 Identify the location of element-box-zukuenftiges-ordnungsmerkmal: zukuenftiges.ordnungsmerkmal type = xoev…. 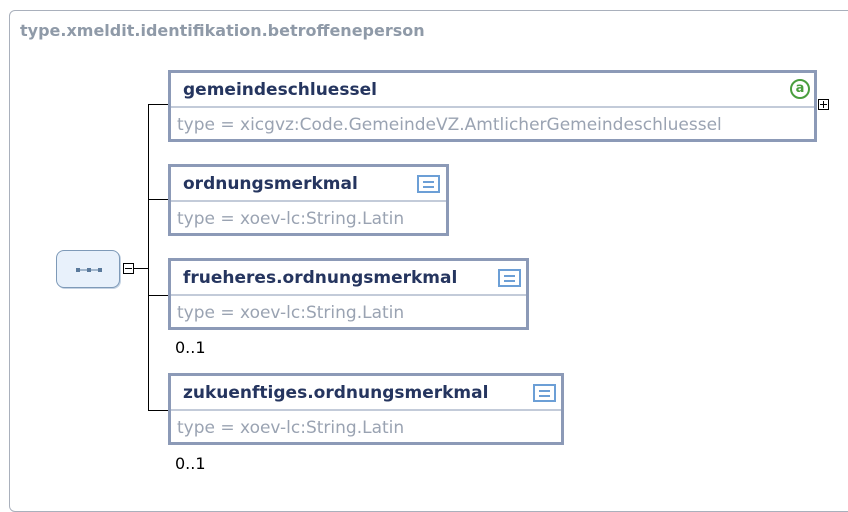
(366, 409).